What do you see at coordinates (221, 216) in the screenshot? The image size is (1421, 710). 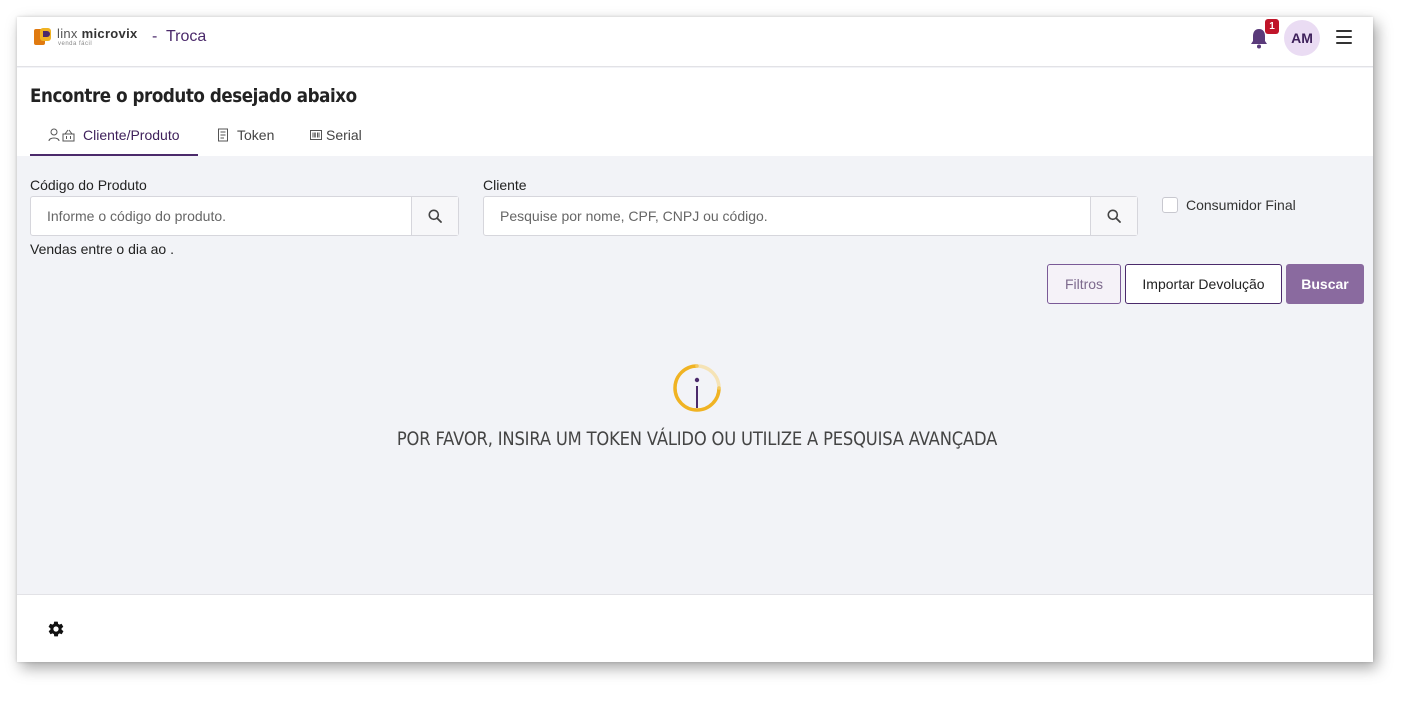 I see `product-code-input` at bounding box center [221, 216].